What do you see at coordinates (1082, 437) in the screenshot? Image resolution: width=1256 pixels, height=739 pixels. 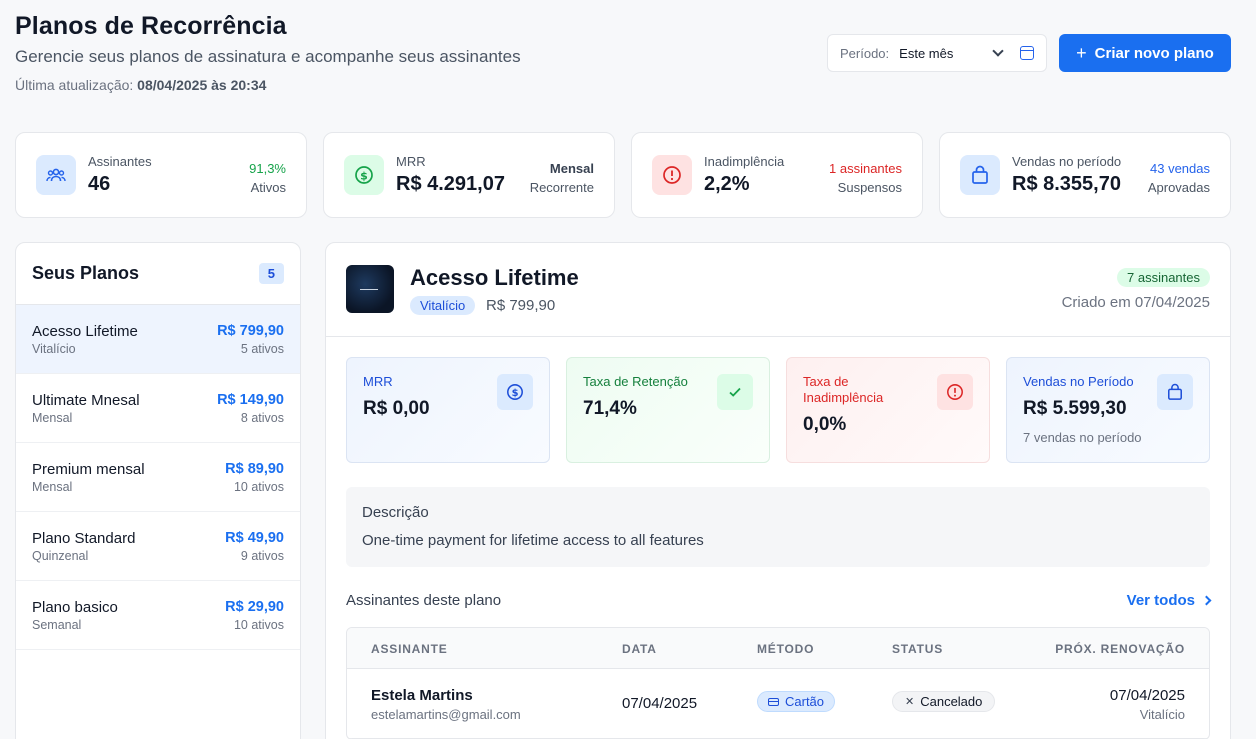 I see `metric-sub: 7 vendas no período` at bounding box center [1082, 437].